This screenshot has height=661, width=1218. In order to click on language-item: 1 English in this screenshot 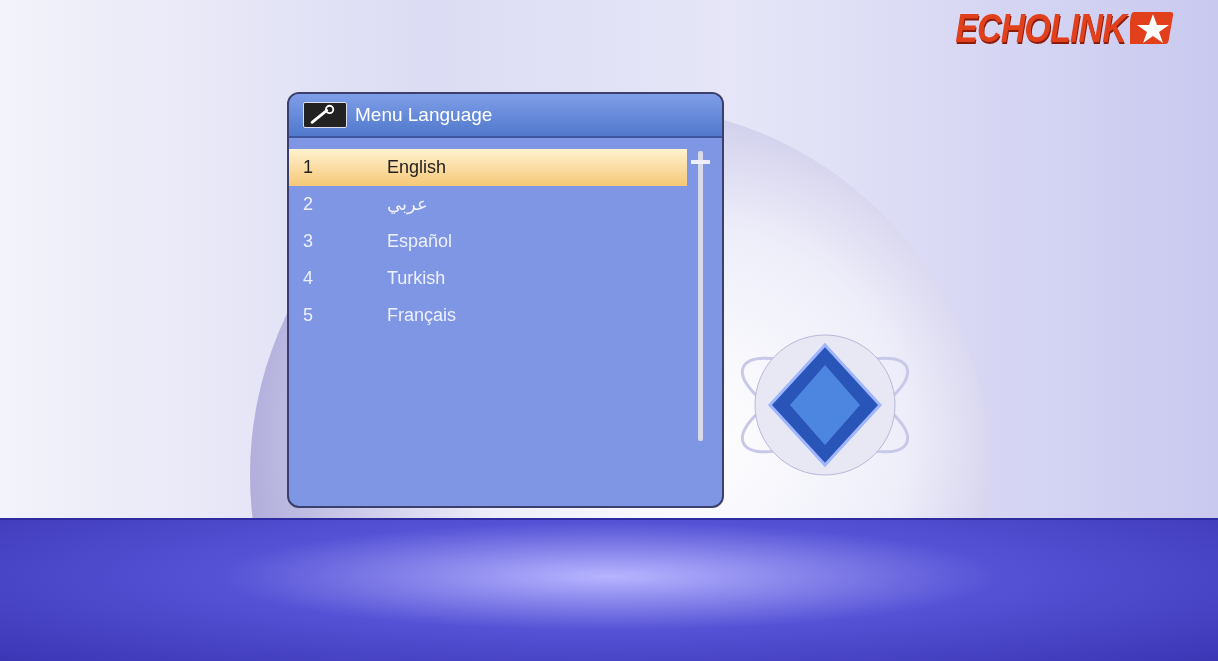, I will do `click(488, 167)`.